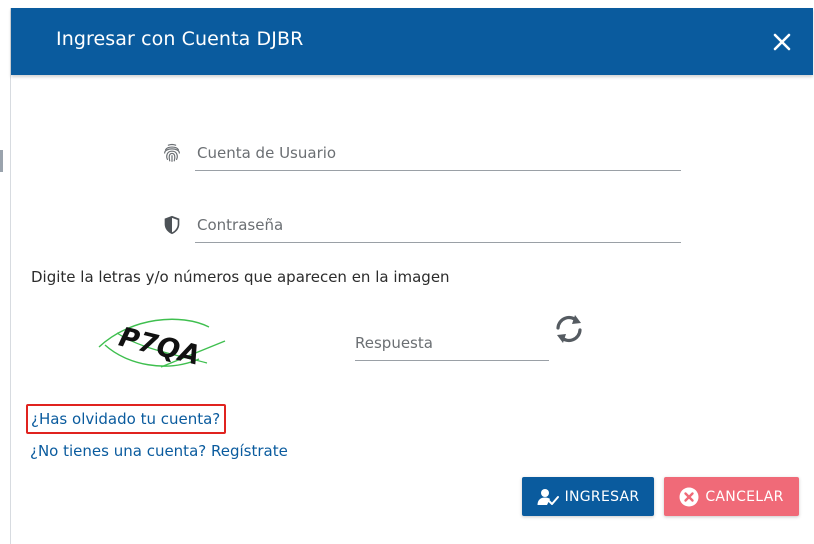 The image size is (814, 544). What do you see at coordinates (438, 153) in the screenshot?
I see `username-input` at bounding box center [438, 153].